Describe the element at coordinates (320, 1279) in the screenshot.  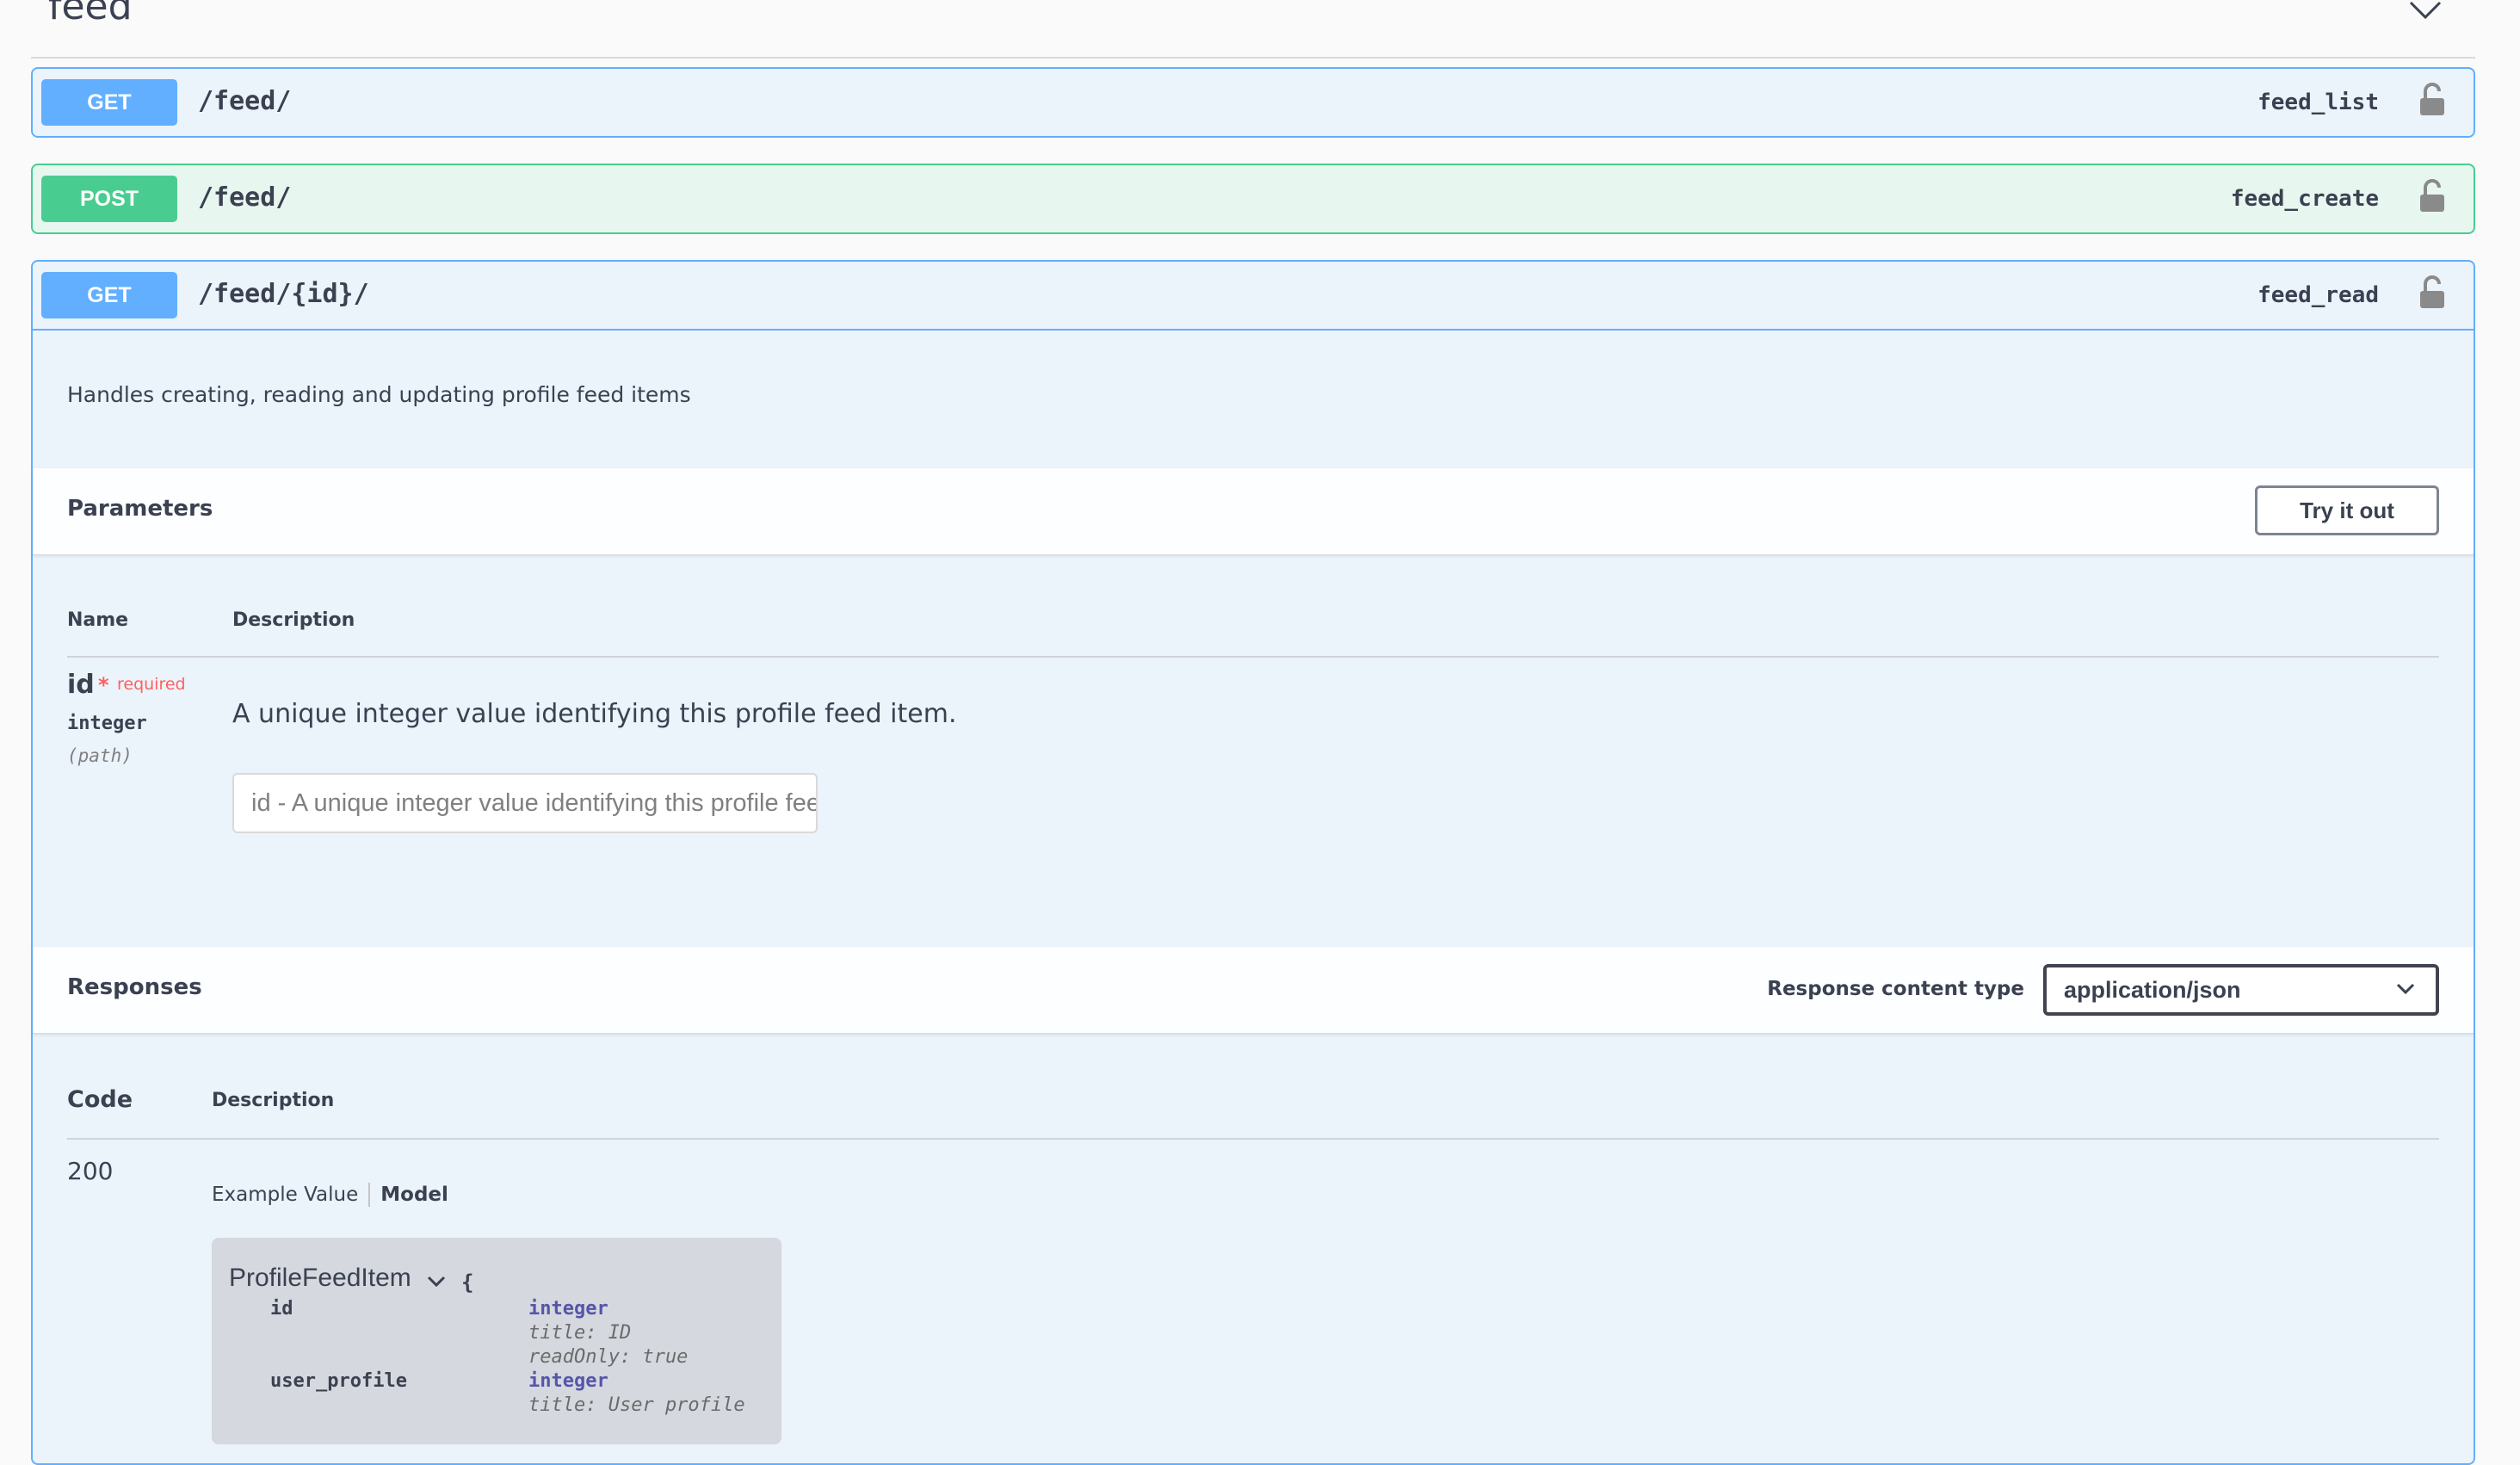
I see `model-name: ProfileFeedItem` at that location.